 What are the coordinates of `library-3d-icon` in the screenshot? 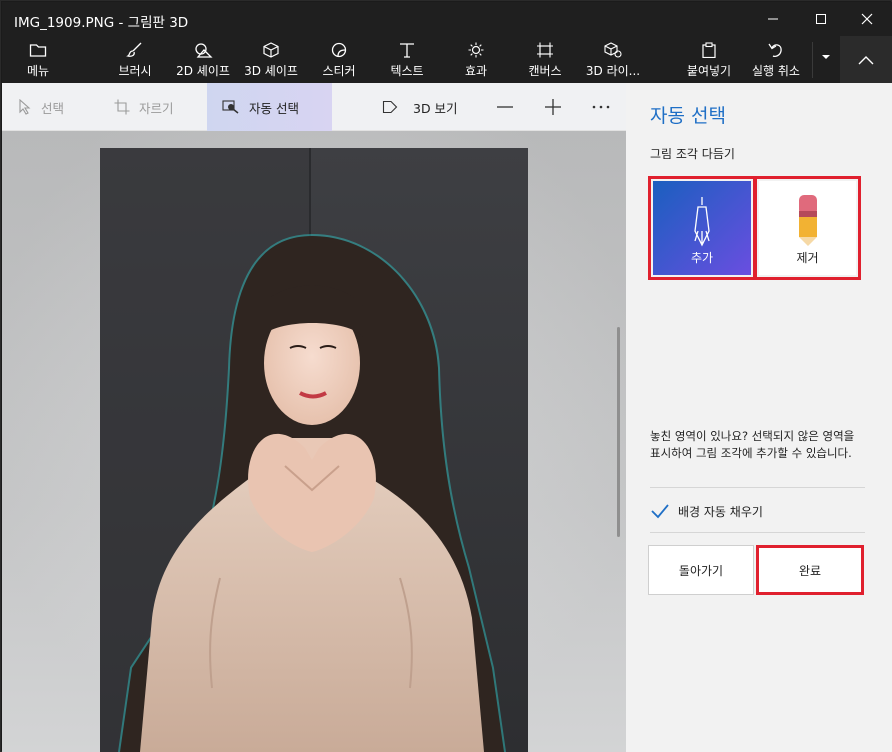 It's located at (613, 50).